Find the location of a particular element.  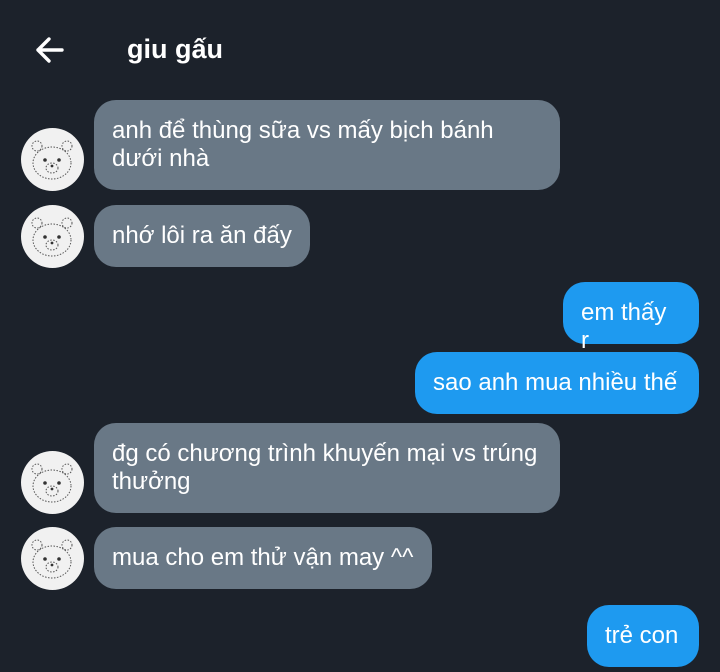

arrow-left-icon is located at coordinates (50, 50).